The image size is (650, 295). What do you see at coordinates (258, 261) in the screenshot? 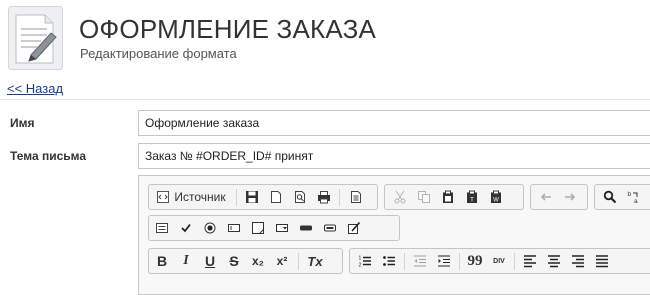
I see `subscript-button: x₂` at bounding box center [258, 261].